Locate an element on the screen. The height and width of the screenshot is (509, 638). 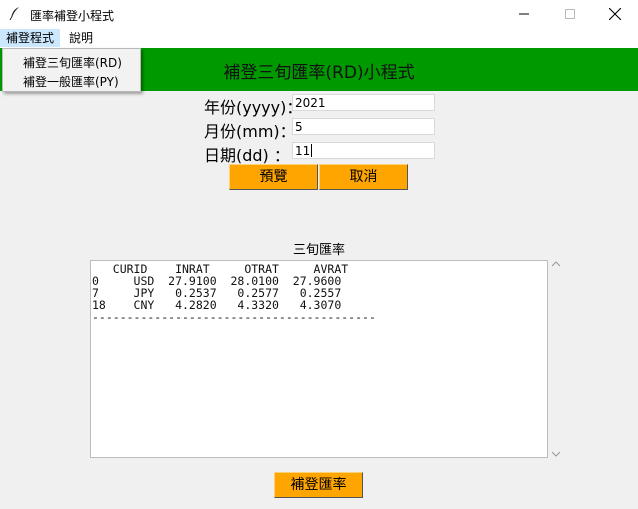
scroll-up-icon is located at coordinates (556, 264).